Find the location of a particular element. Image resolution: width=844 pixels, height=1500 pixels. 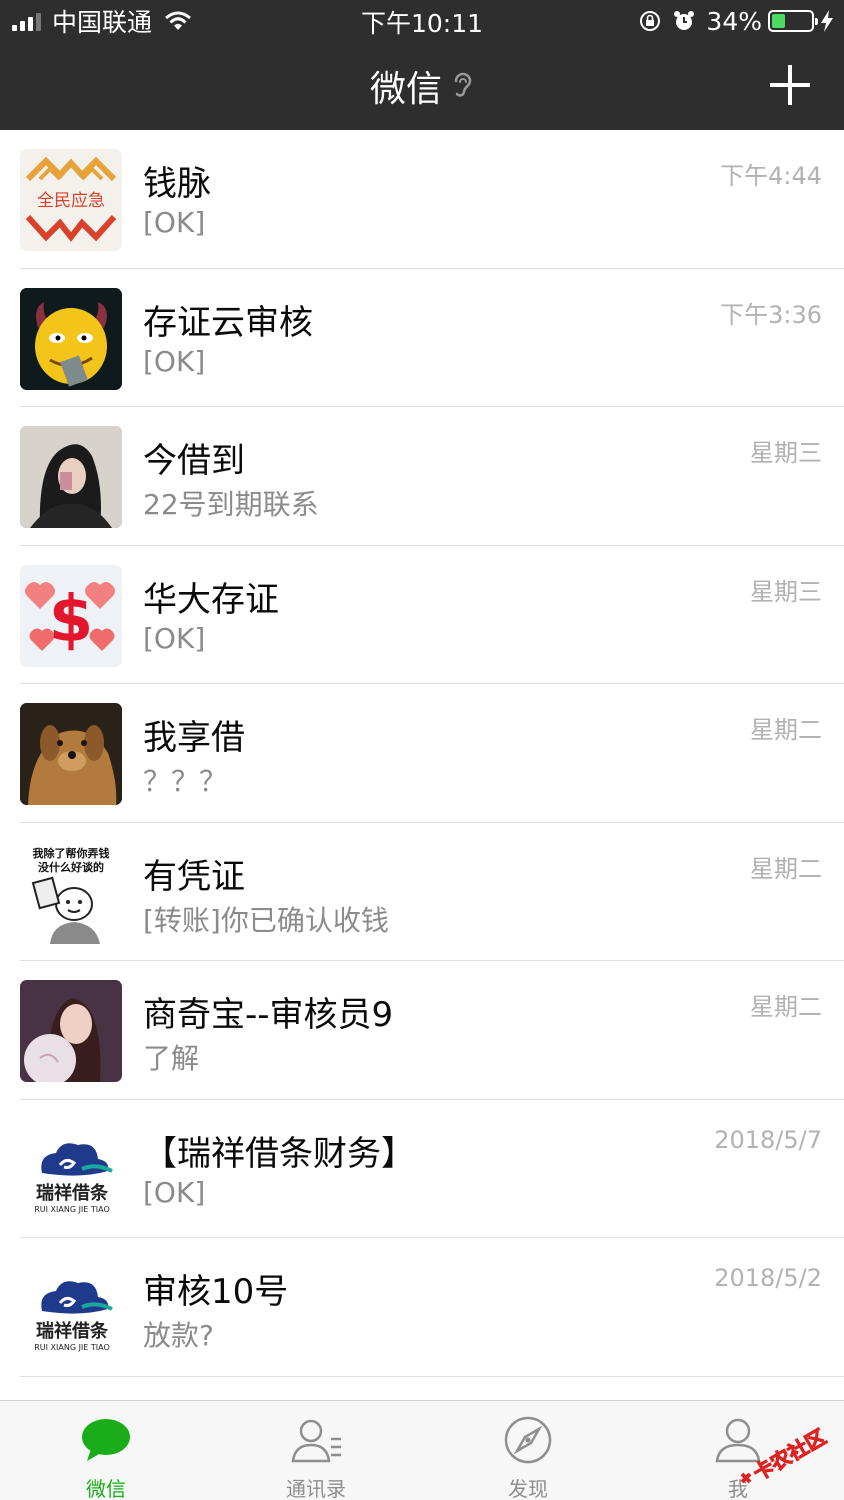

header: 中国联通 下午10:11 34% 微信 is located at coordinates (422, 65).